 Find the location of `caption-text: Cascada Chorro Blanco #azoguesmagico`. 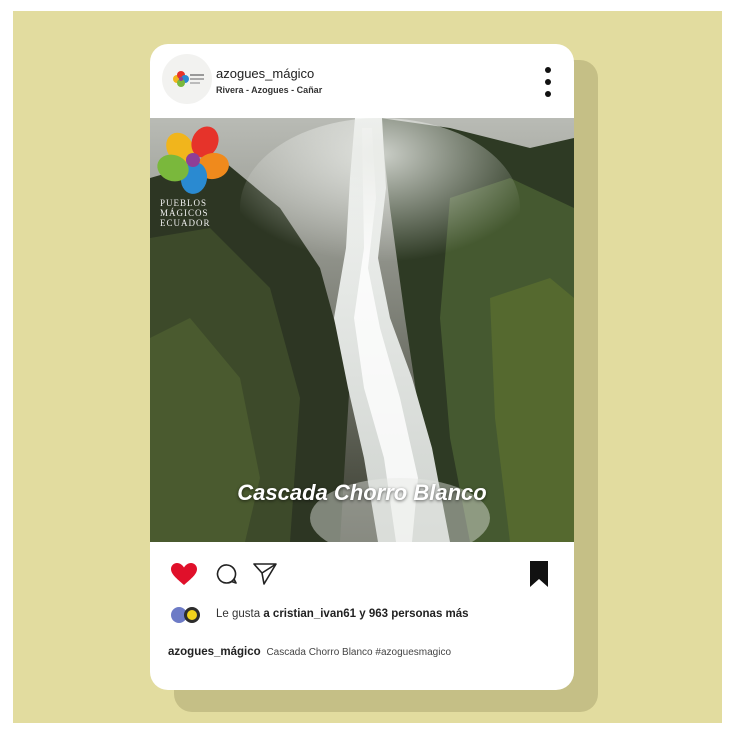

caption-text: Cascada Chorro Blanco #azoguesmagico is located at coordinates (359, 652).